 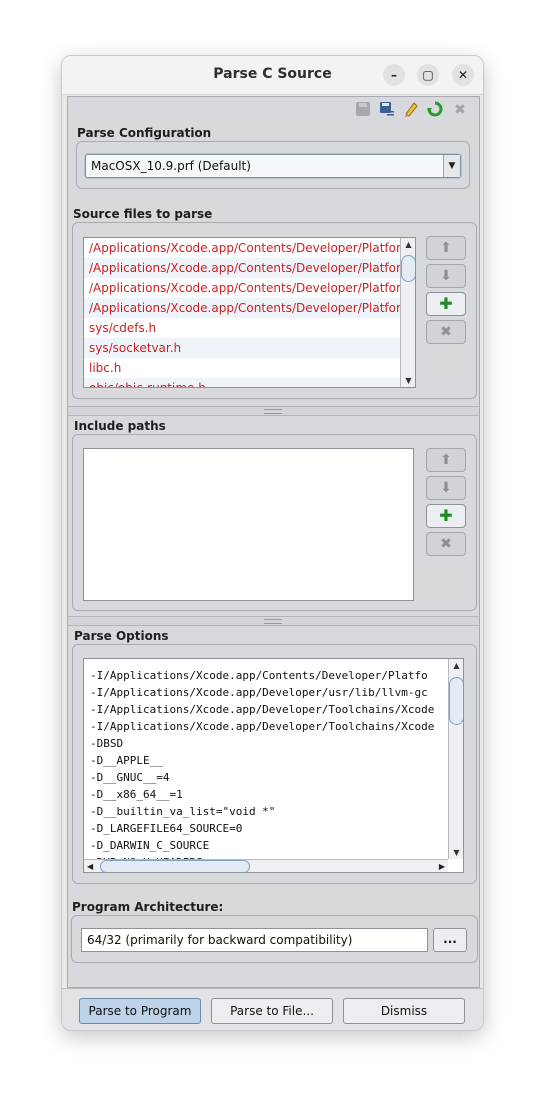 I want to click on include-paths-label: Include paths, so click(x=120, y=426).